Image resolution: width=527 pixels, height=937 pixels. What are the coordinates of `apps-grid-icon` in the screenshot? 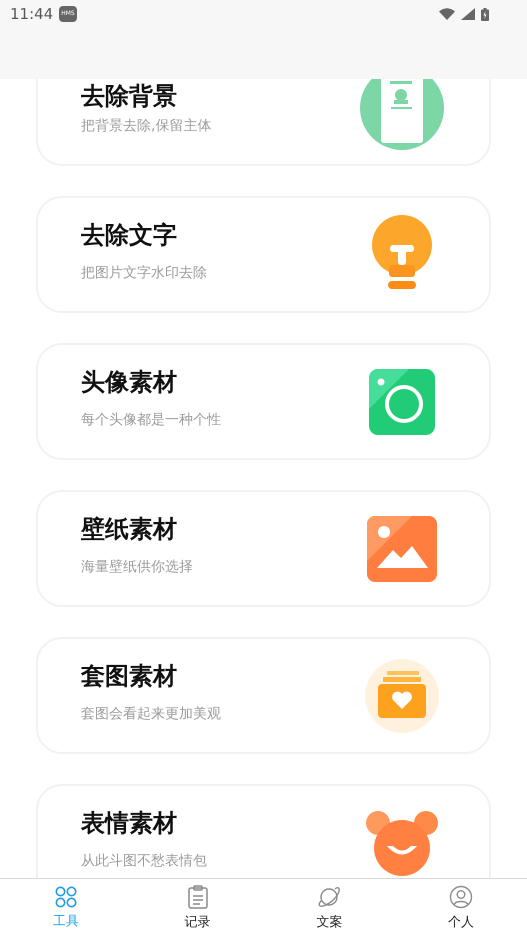 It's located at (65, 897).